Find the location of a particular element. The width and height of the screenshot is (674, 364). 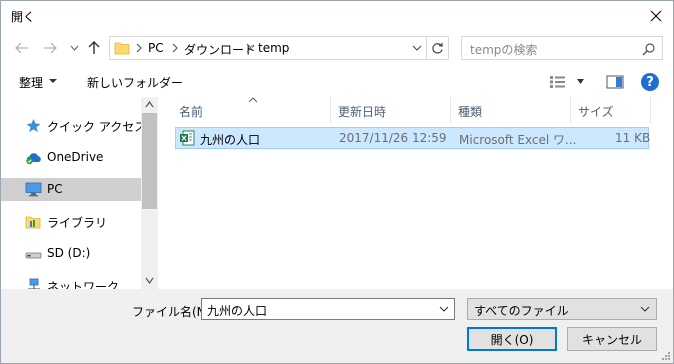

close-icon is located at coordinates (656, 16).